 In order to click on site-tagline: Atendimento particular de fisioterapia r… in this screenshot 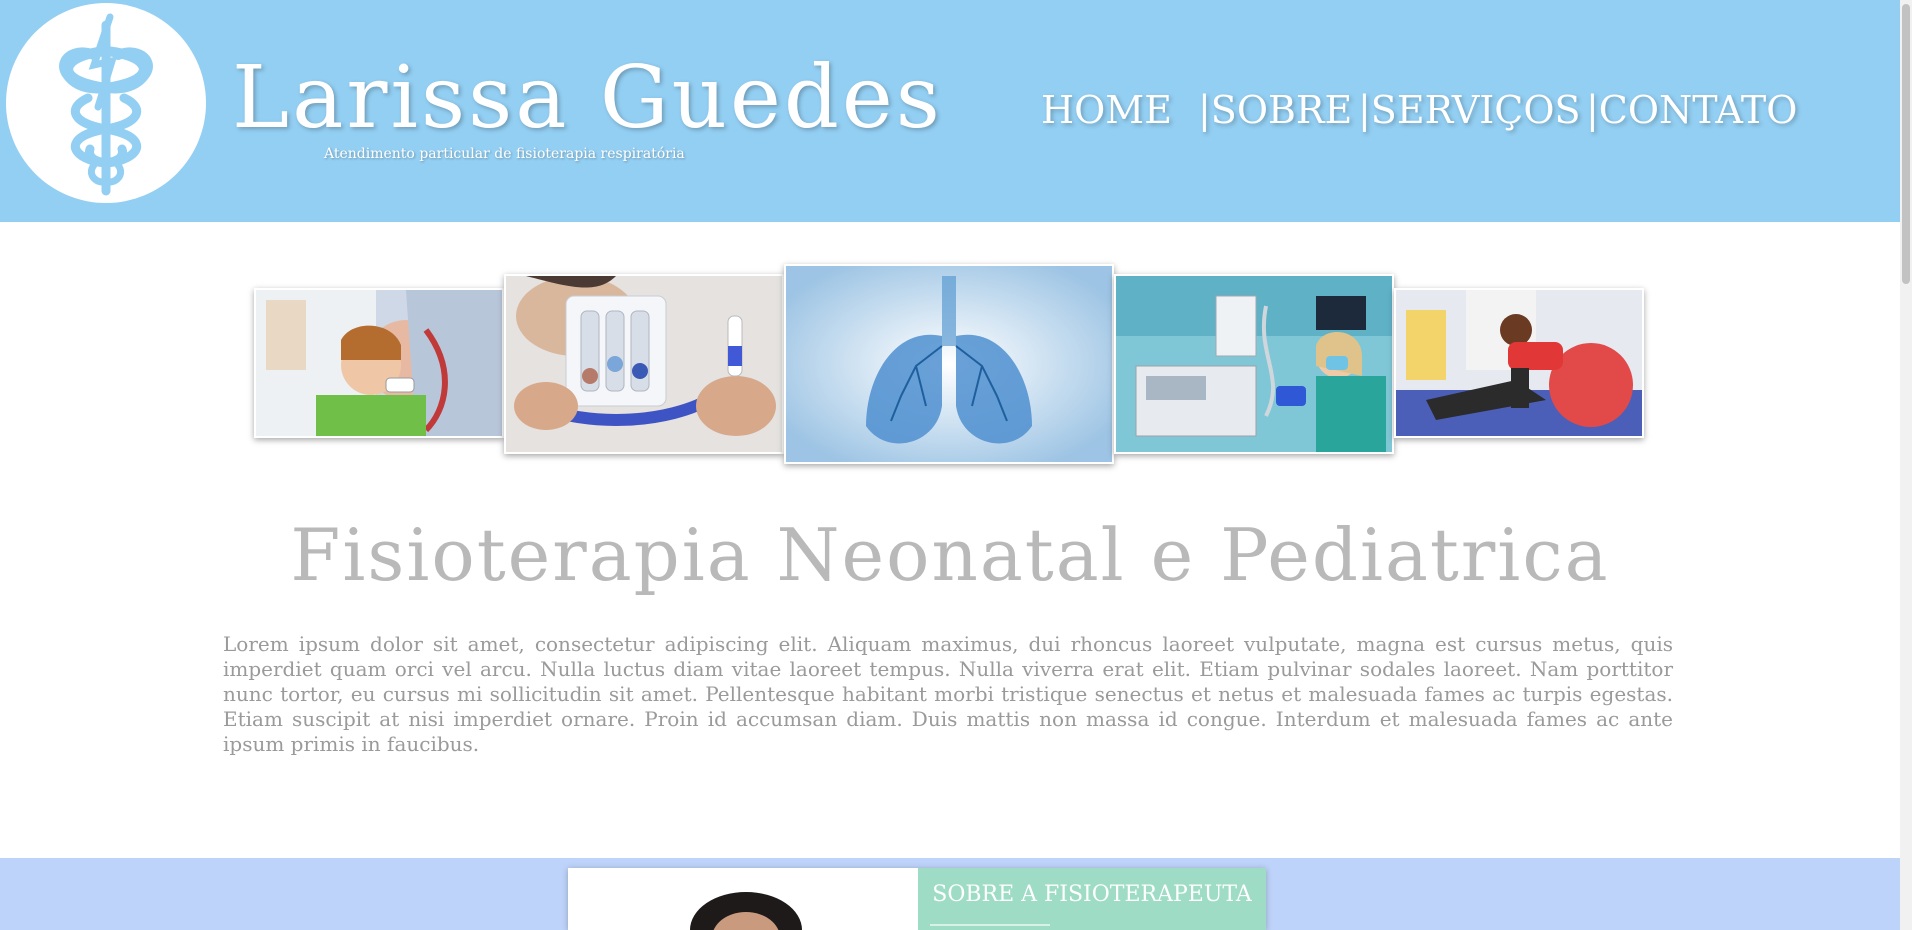, I will do `click(504, 154)`.